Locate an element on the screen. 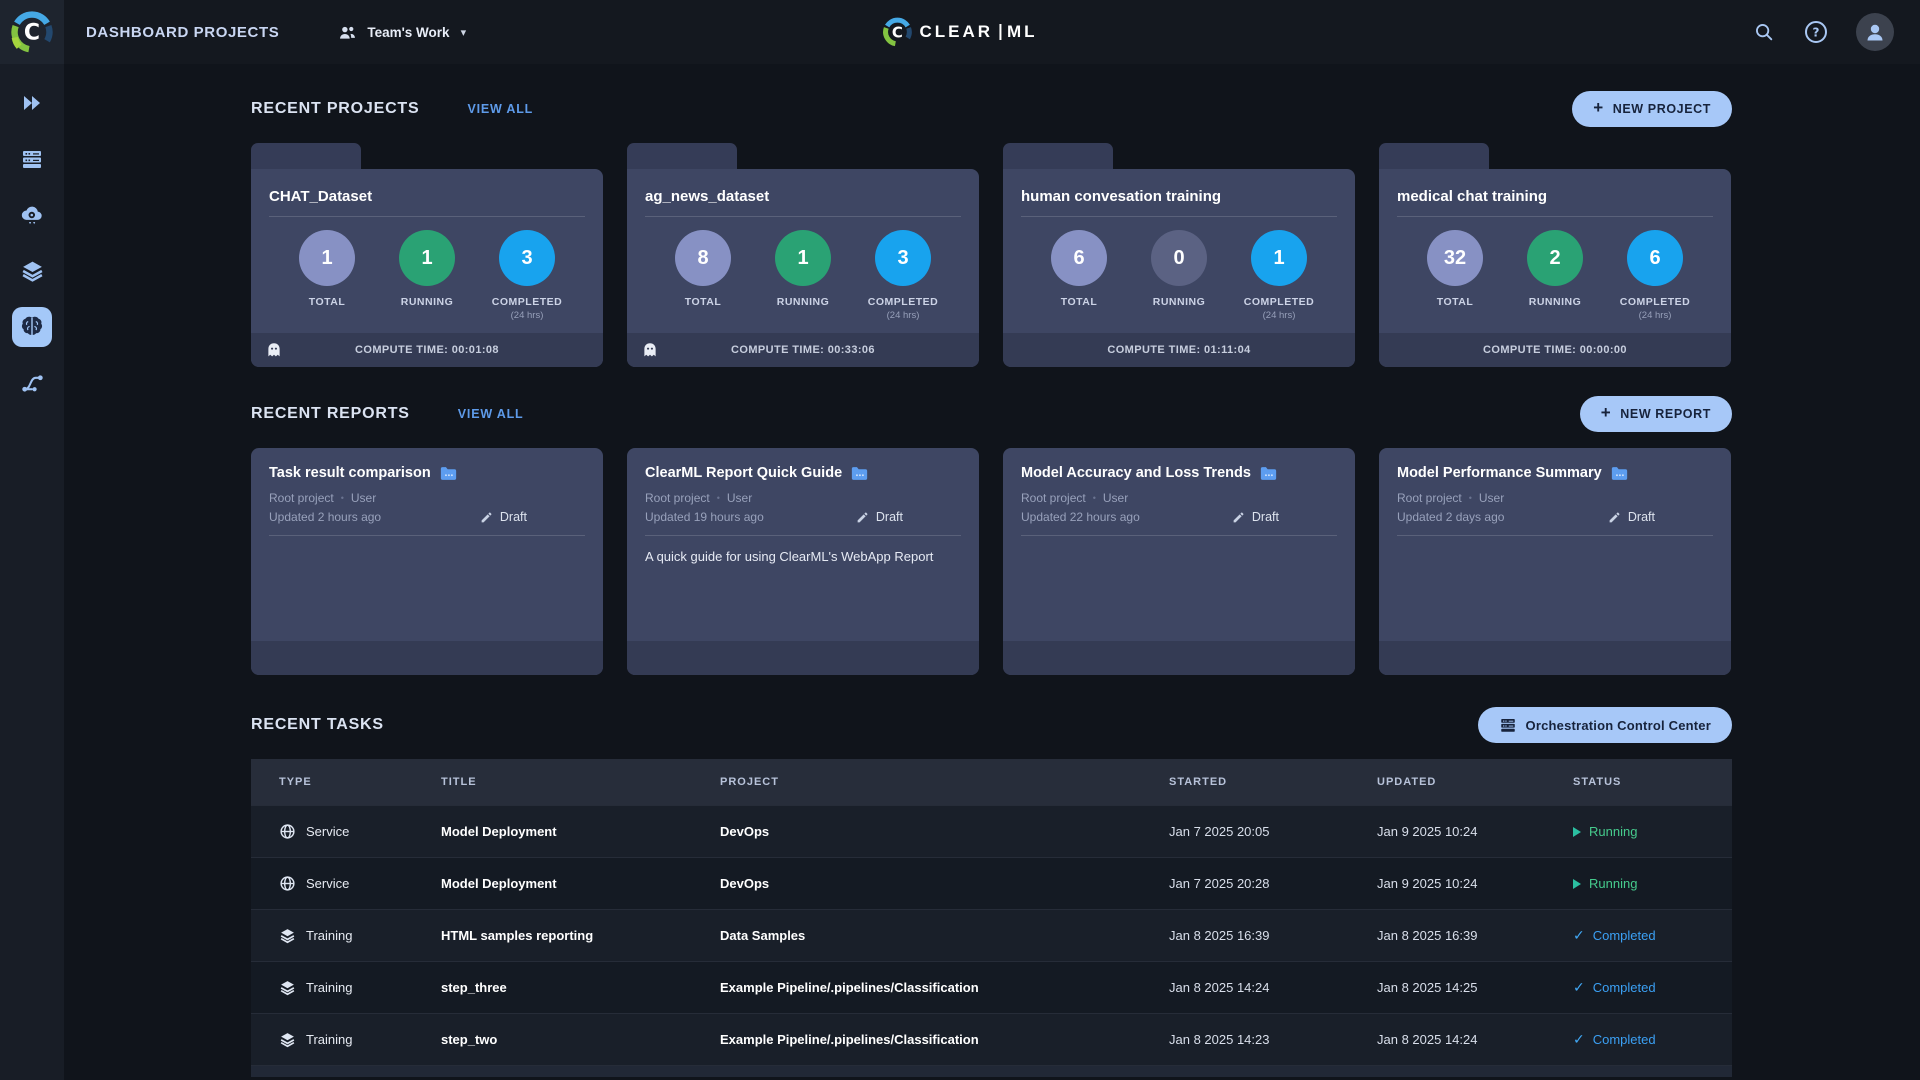  stat-running: 1 RUNNING is located at coordinates (427, 275).